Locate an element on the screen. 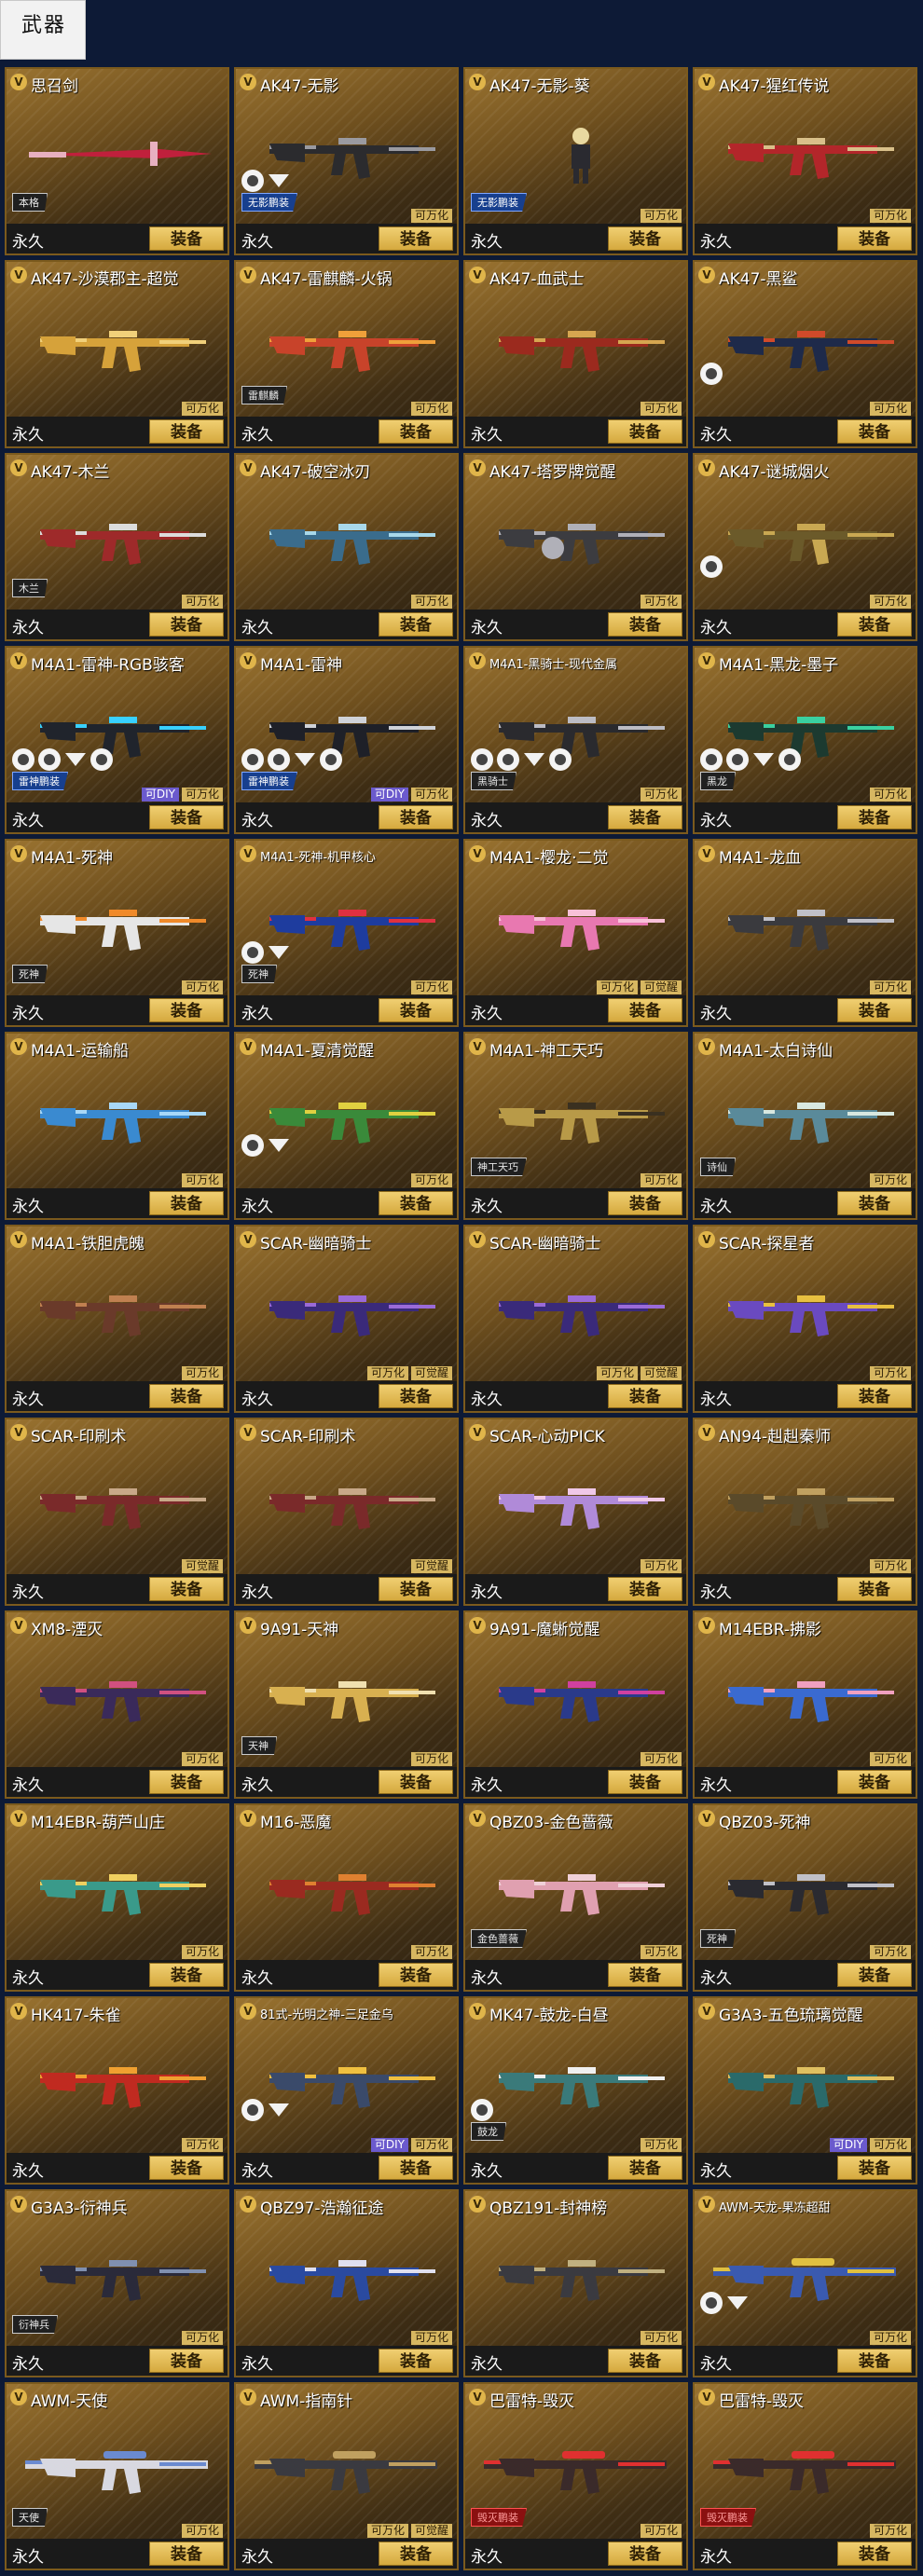 This screenshot has height=2576, width=923. weapon-card: V AK47-猩红传说 可万化 永久 装备 is located at coordinates (805, 161).